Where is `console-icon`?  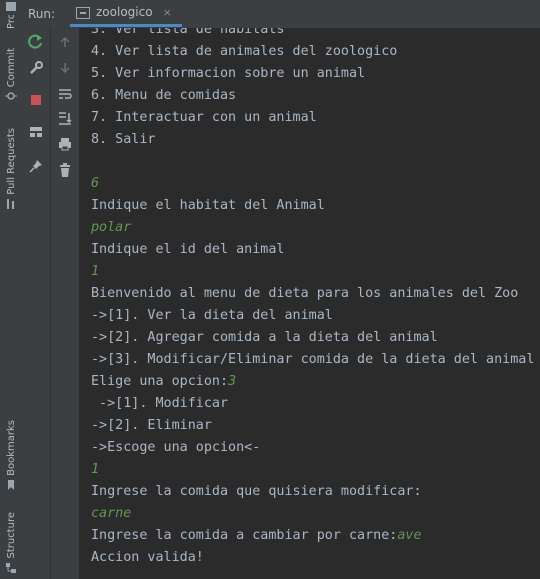
console-icon is located at coordinates (83, 13).